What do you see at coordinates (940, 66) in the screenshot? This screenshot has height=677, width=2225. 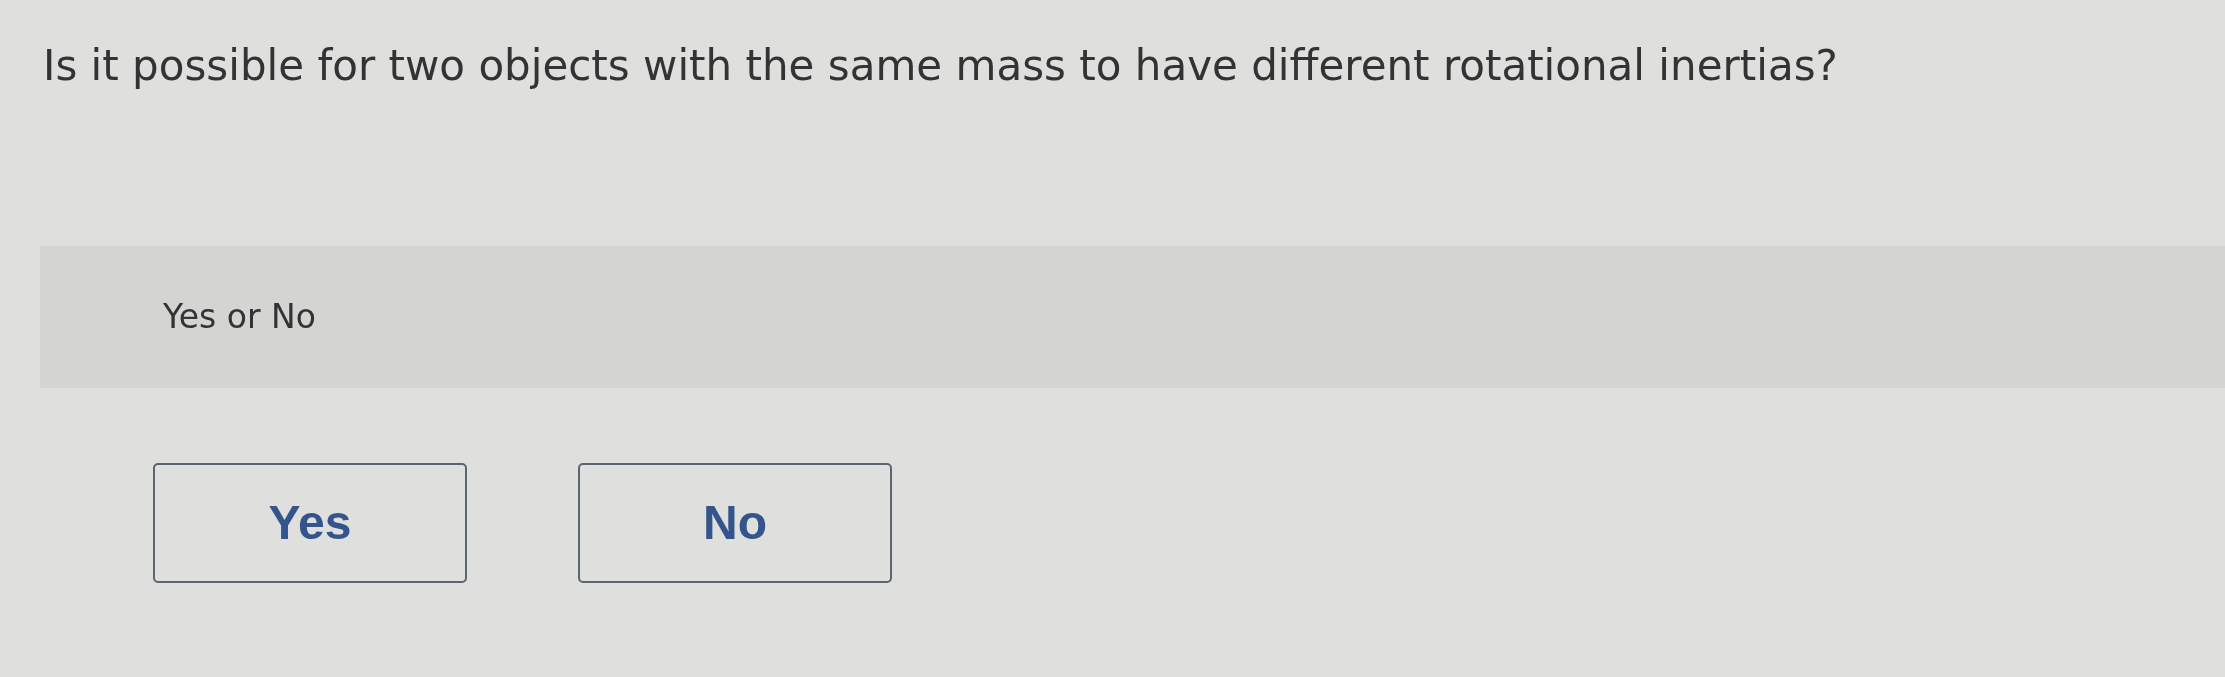 I see `question-text: Is it possible for two objects with the same mass to have different rotational inertias?` at bounding box center [940, 66].